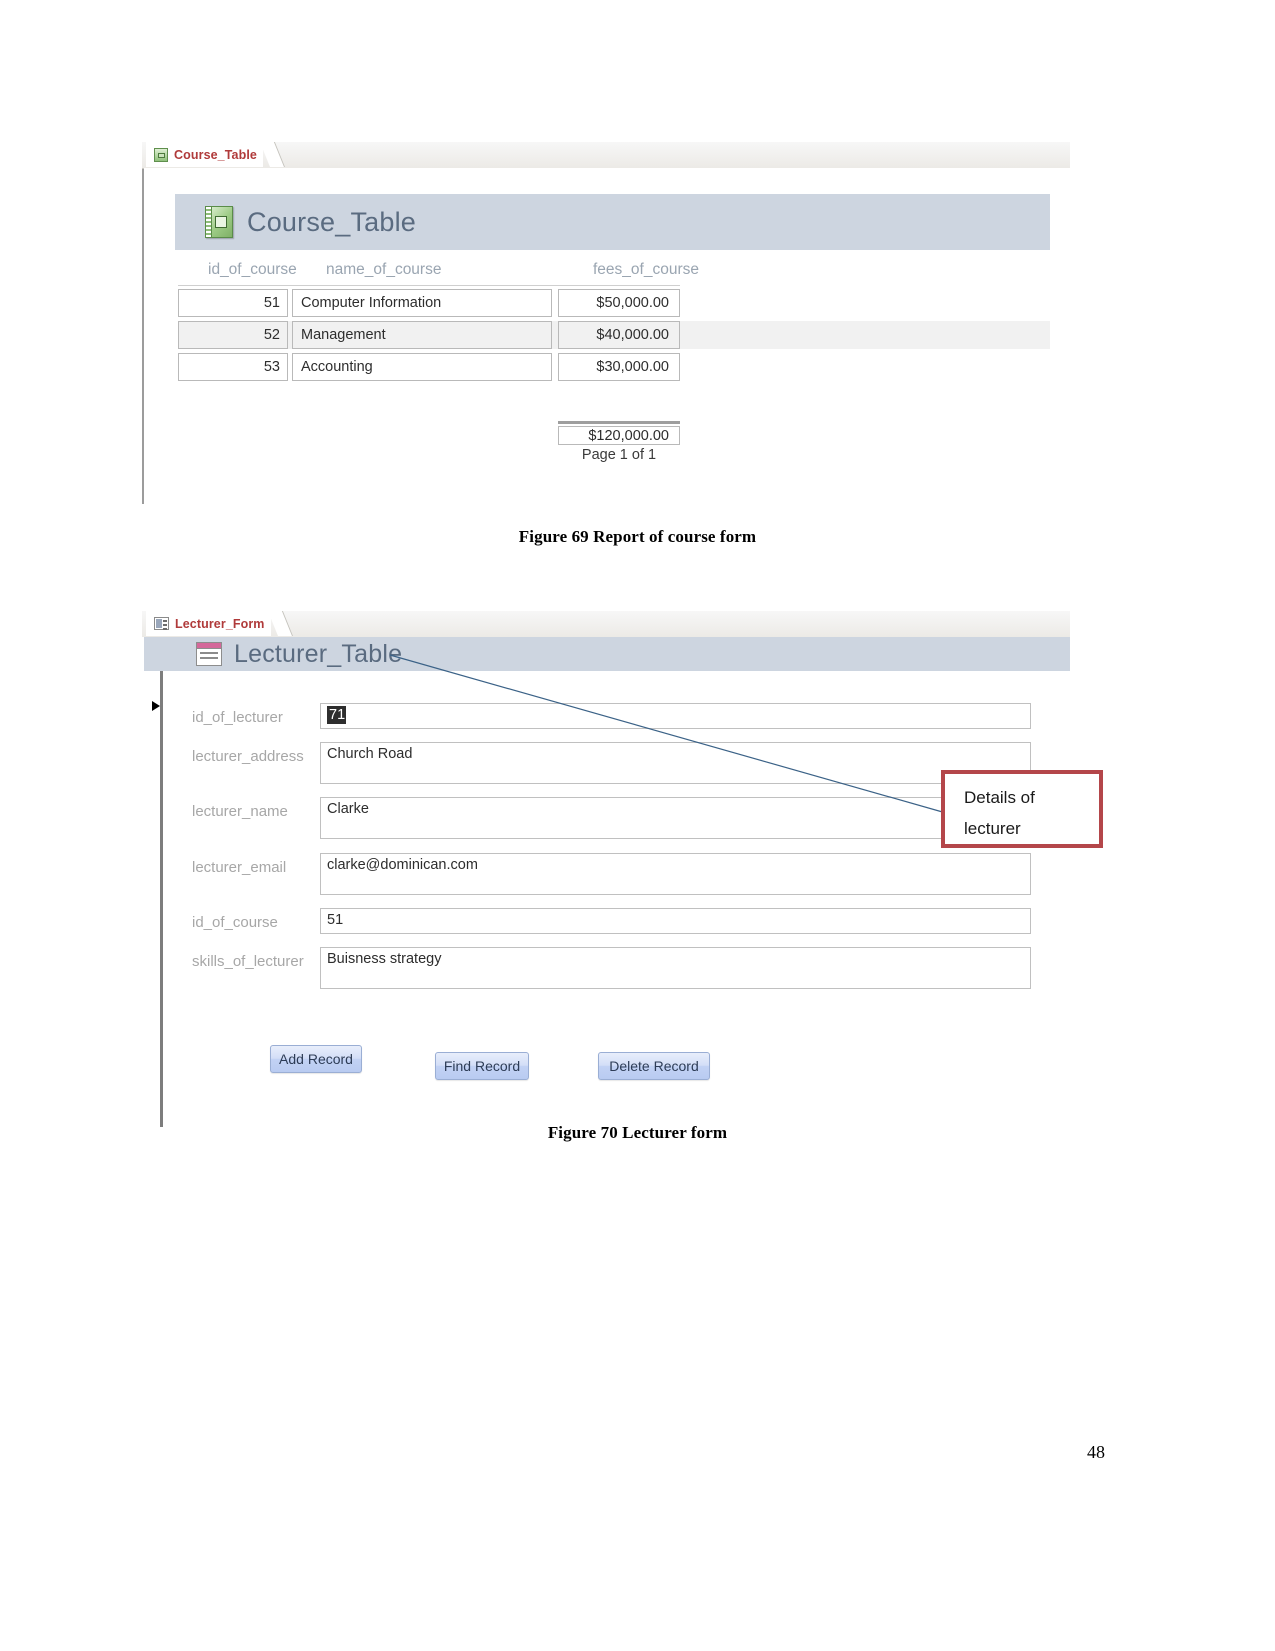  I want to click on figure-70-caption: Figure 70 Lecturer form, so click(637, 1132).